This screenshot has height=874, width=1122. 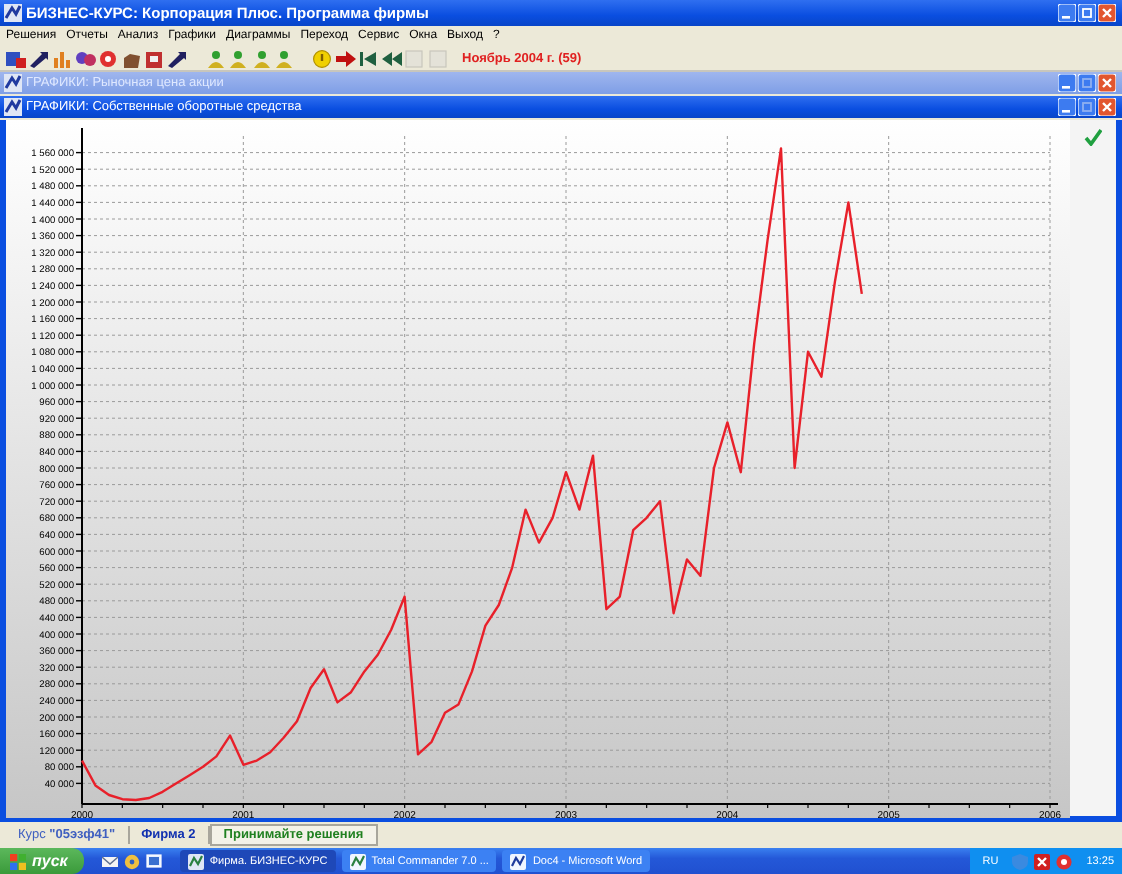 What do you see at coordinates (18, 861) in the screenshot?
I see `windows-logo-icon` at bounding box center [18, 861].